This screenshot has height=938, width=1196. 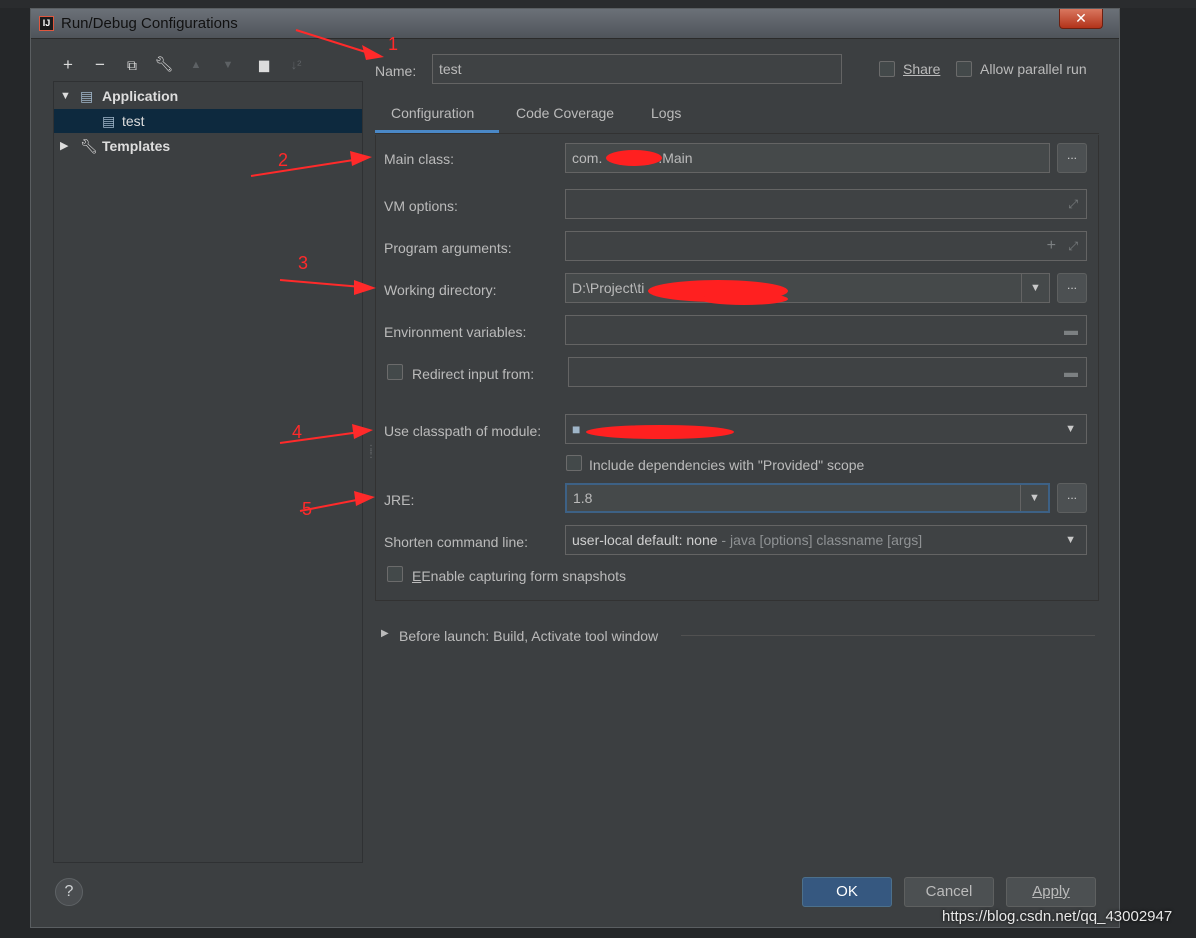 I want to click on annotation-label-2: 2, so click(x=283, y=160).